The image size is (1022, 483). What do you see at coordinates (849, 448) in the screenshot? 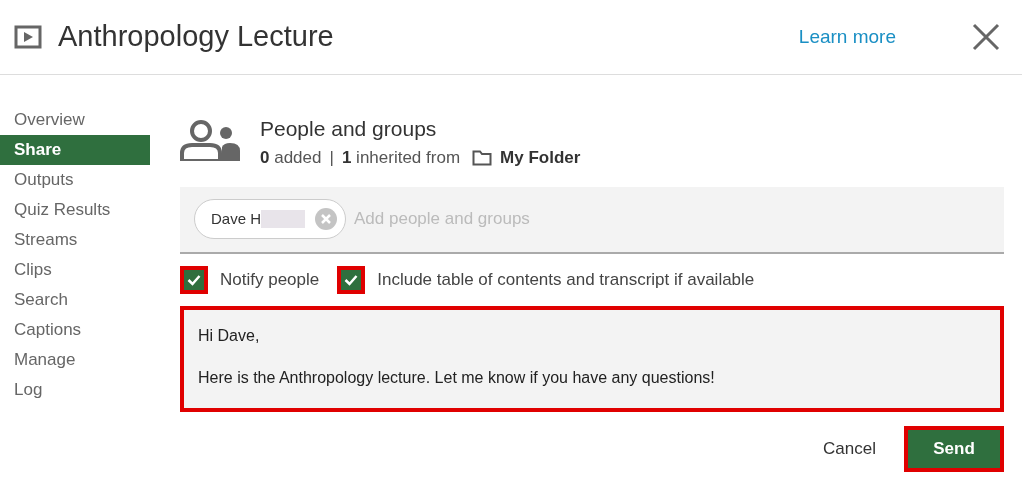
I see `cancel-button: Cancel` at bounding box center [849, 448].